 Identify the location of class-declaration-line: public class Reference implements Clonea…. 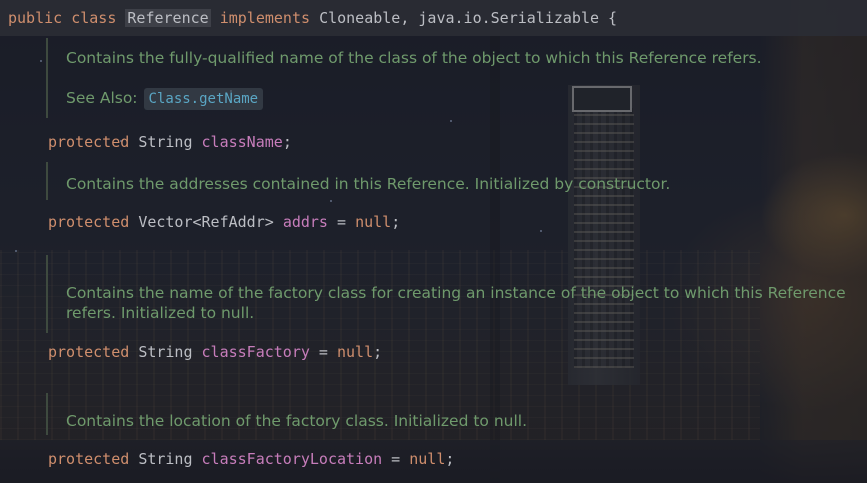
(433, 18).